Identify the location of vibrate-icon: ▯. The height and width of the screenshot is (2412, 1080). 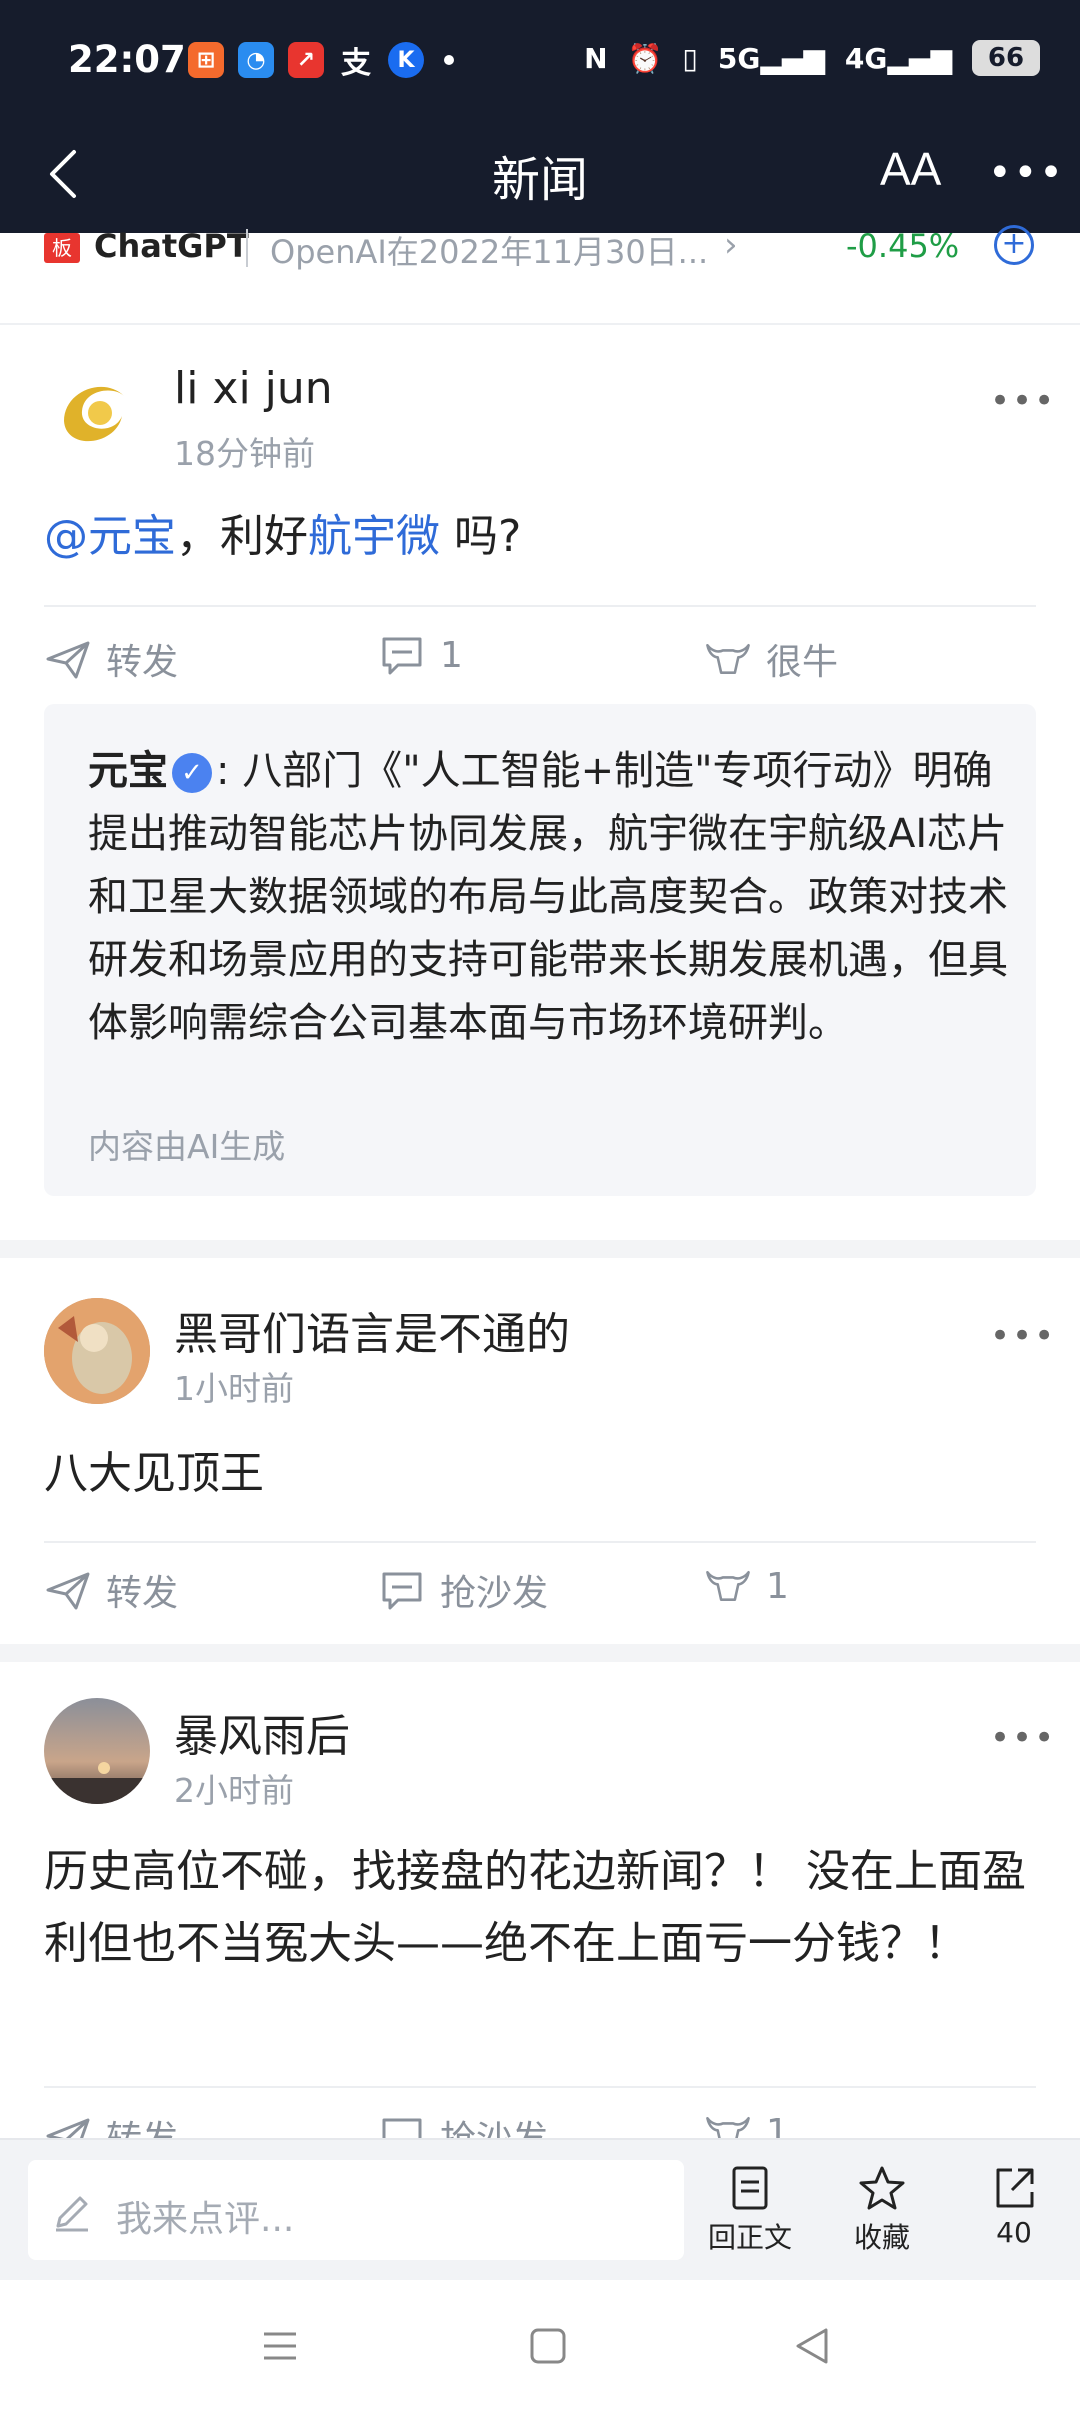
(690, 58).